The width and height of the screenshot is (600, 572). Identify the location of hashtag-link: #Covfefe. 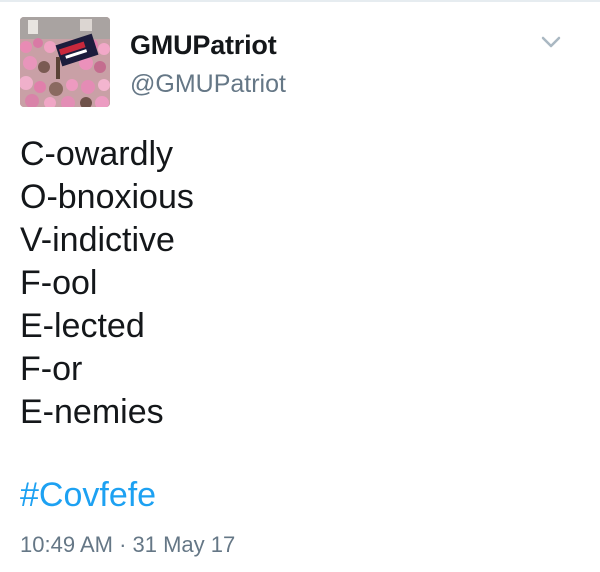
(88, 495).